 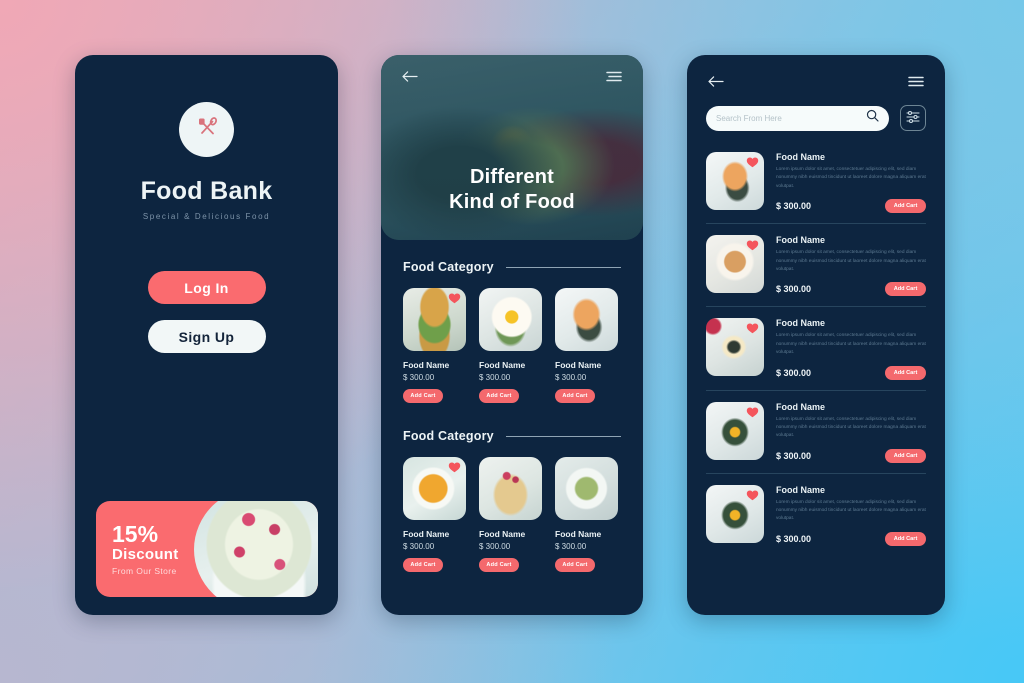 I want to click on auth-buttons: Log In Sign Up, so click(x=206, y=312).